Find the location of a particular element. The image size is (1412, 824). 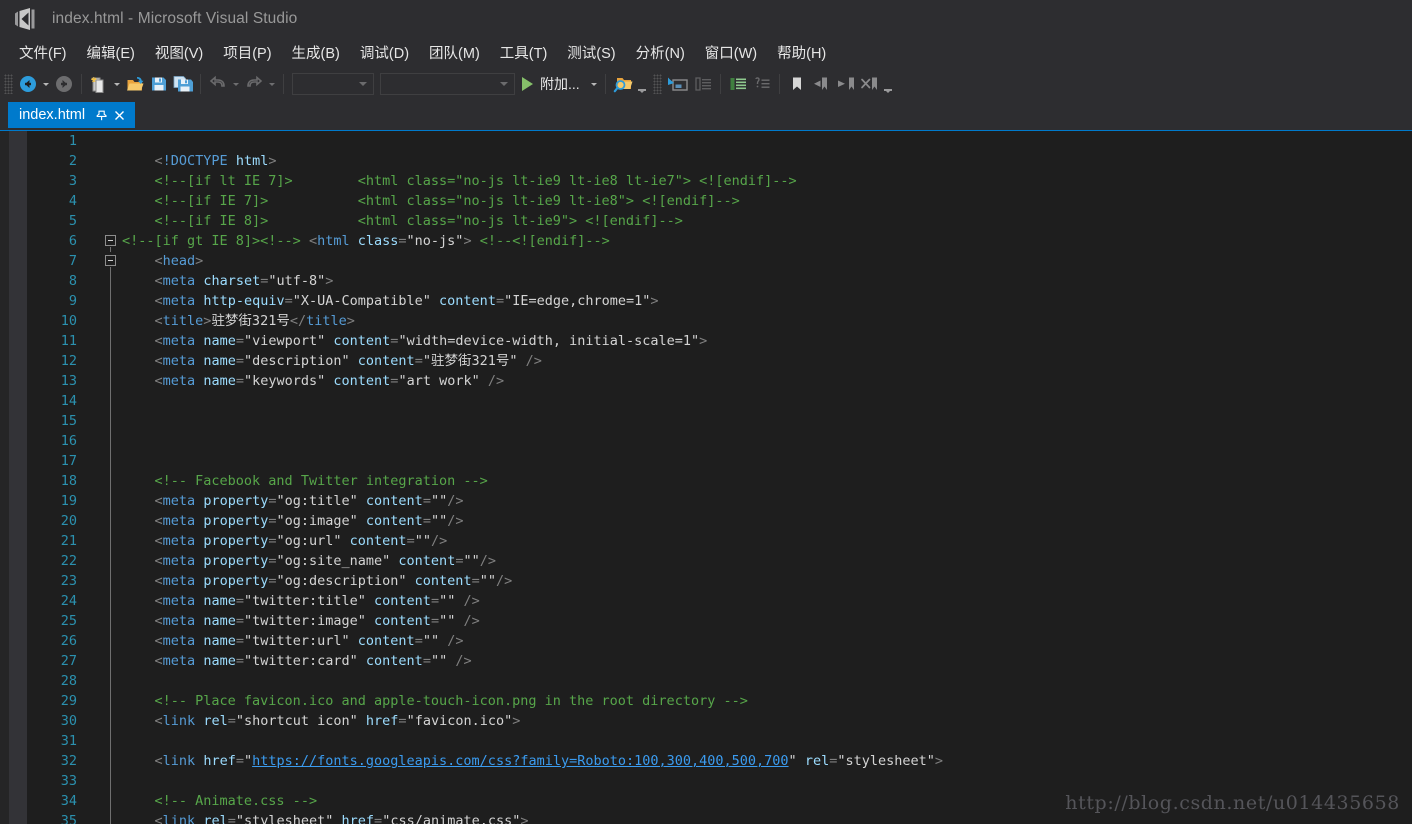

editor-indicator-margin is located at coordinates (18, 477).